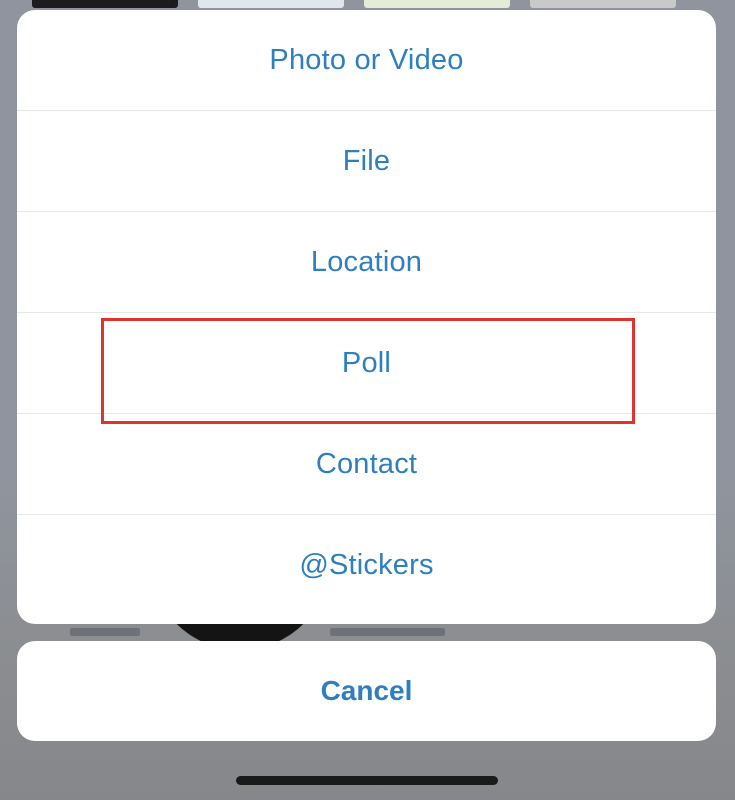  I want to click on action-label: Contact, so click(366, 463).